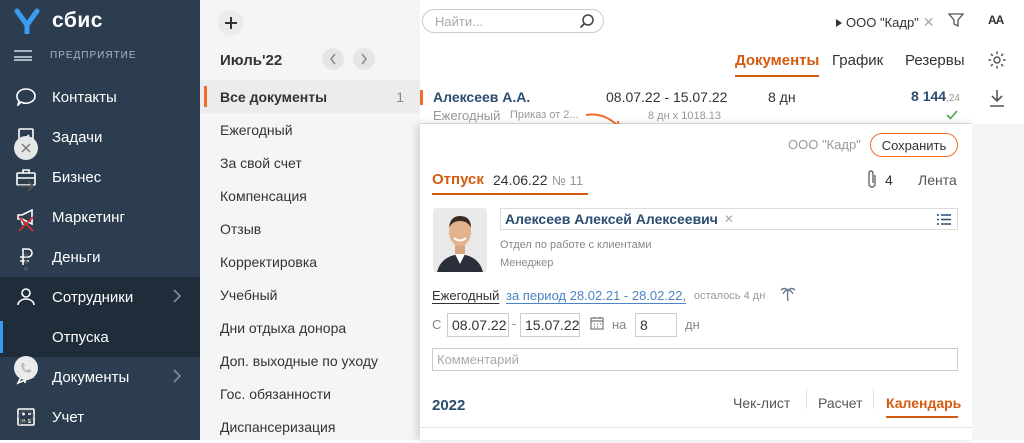 The height and width of the screenshot is (443, 1024). What do you see at coordinates (667, 97) in the screenshot?
I see `row-period: 08.07.22 - 15.07.22` at bounding box center [667, 97].